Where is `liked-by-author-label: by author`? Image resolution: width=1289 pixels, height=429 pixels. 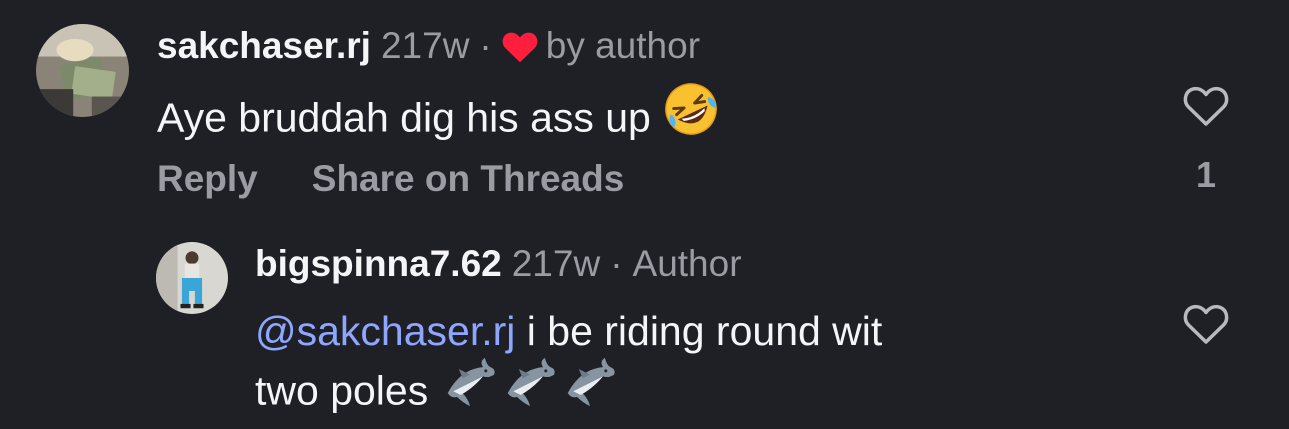 liked-by-author-label: by author is located at coordinates (623, 45).